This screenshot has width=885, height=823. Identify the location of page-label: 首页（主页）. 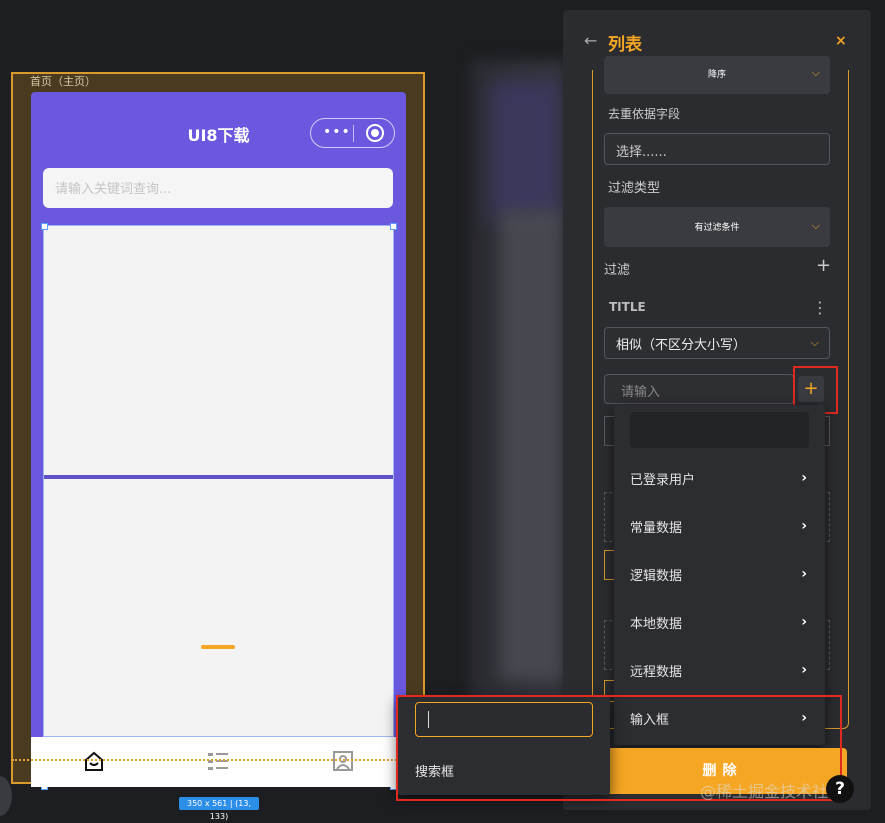
(63, 81).